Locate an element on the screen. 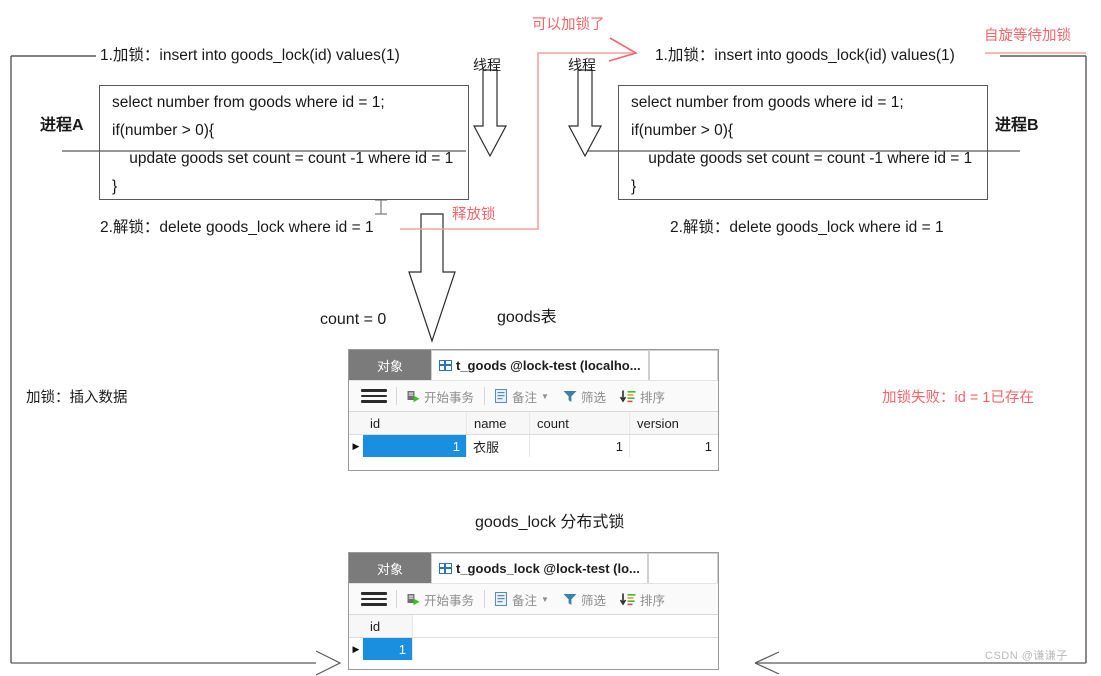 The width and height of the screenshot is (1101, 676). annotation-release-lock: 释放锁 is located at coordinates (474, 215).